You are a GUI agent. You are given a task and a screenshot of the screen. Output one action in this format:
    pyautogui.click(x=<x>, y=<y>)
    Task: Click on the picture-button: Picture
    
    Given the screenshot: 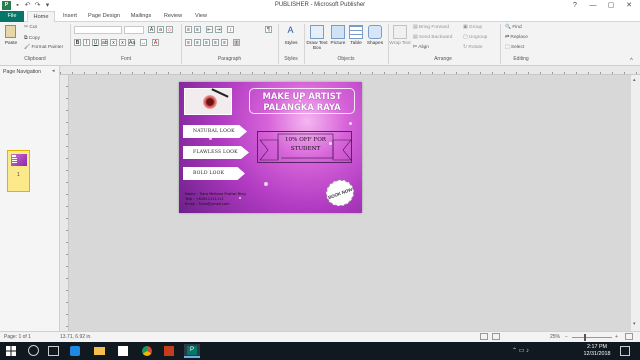 What is the action you would take?
    pyautogui.click(x=338, y=39)
    